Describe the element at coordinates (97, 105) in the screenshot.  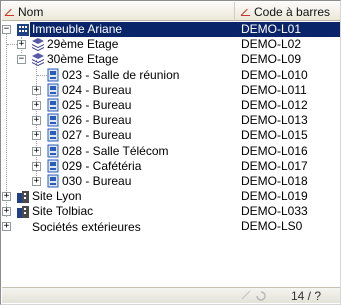
I see `row-name: 025 - Bureau` at that location.